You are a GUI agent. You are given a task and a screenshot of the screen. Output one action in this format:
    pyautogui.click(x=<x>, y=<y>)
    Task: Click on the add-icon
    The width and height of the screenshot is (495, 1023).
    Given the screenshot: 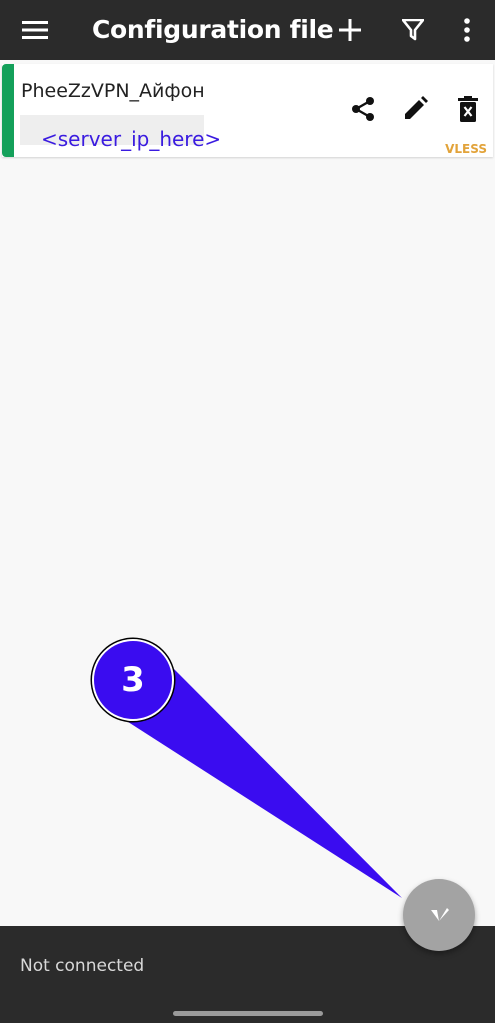 What is the action you would take?
    pyautogui.click(x=350, y=30)
    